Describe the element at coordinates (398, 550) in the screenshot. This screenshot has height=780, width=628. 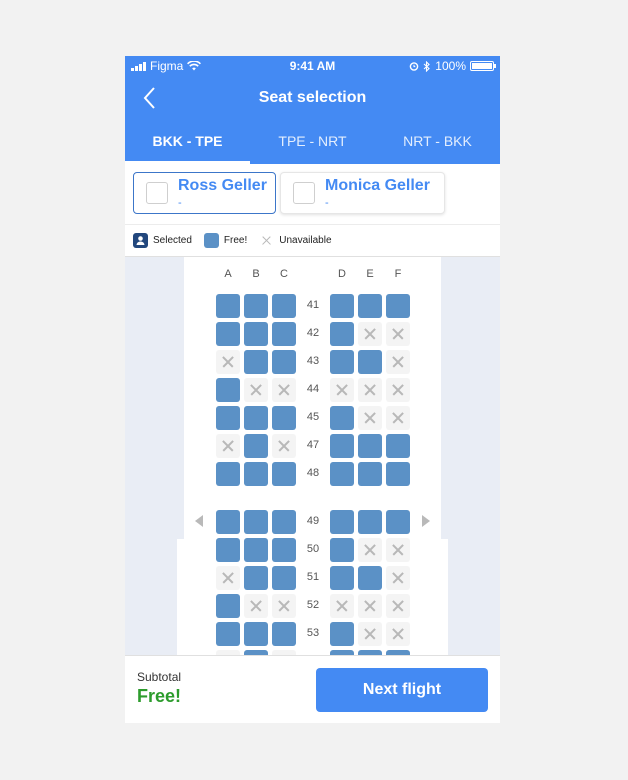
I see `seat-50f` at that location.